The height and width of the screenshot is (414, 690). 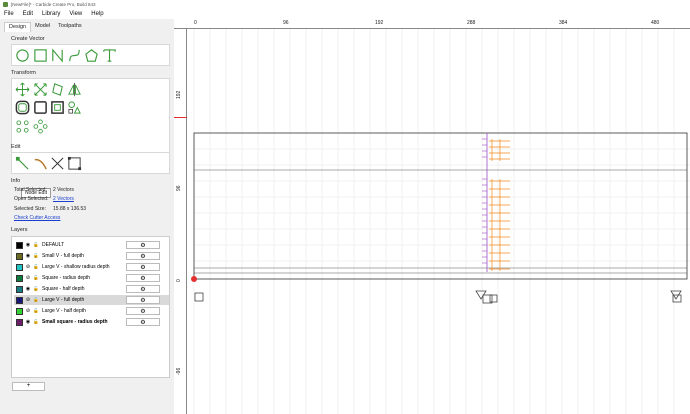 I want to click on total-selected-value: 2 Vectors, so click(x=63, y=190).